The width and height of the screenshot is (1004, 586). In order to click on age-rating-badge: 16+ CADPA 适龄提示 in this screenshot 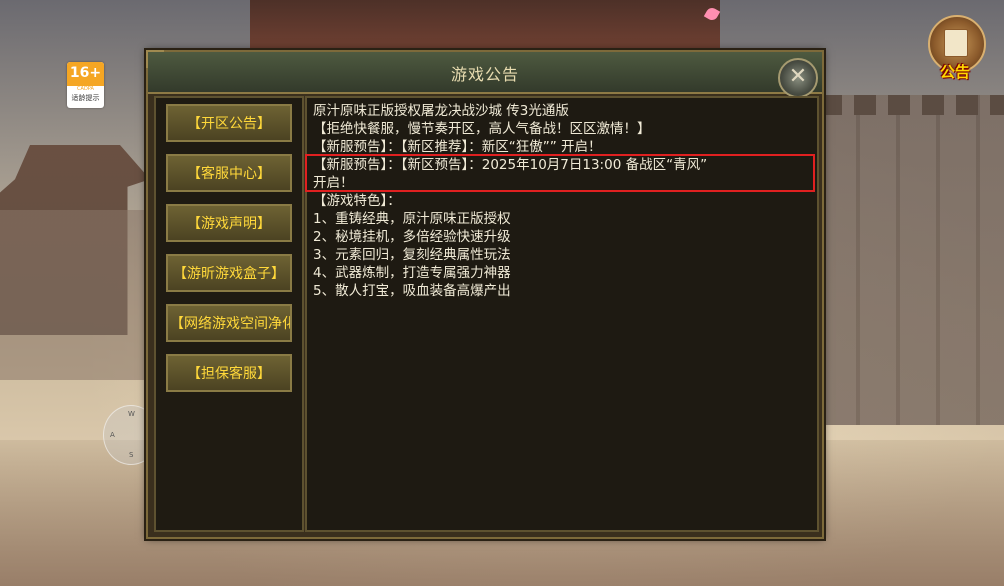, I will do `click(85, 85)`.